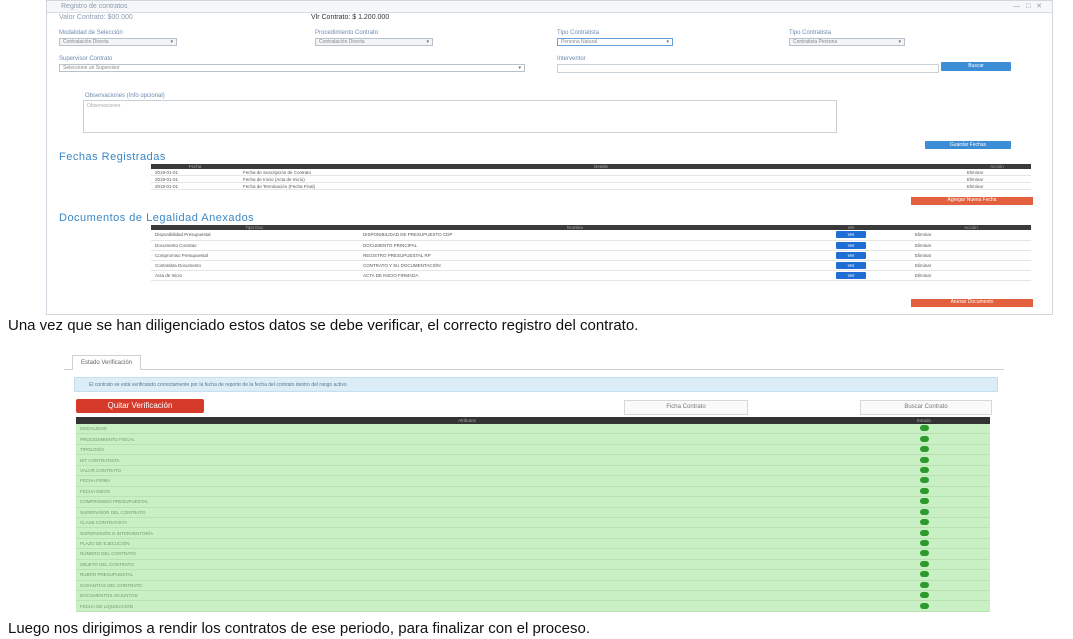  What do you see at coordinates (575, 235) in the screenshot?
I see `table-cell: DISPONIBILIDAD DE PRESUPUESTO CDP` at bounding box center [575, 235].